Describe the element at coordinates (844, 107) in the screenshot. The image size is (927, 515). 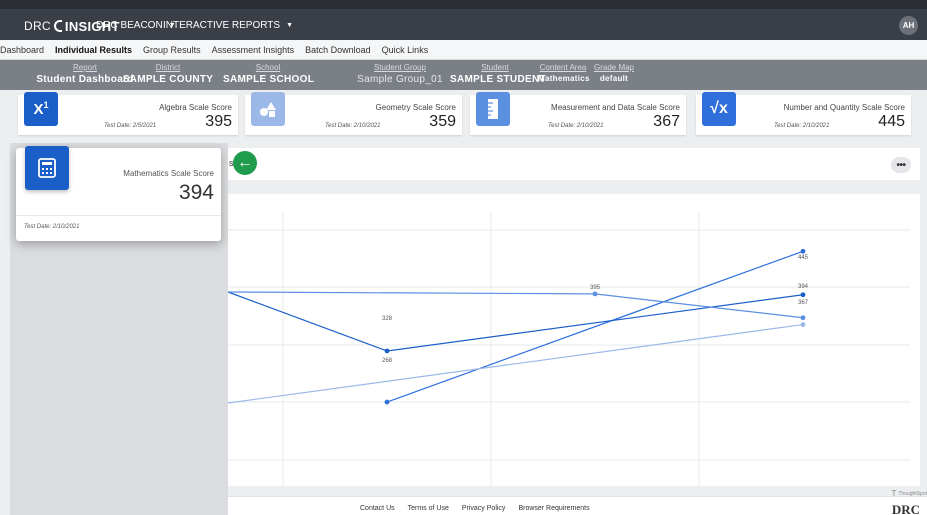
I see `card-title: Number and Quantity Scale Score` at that location.